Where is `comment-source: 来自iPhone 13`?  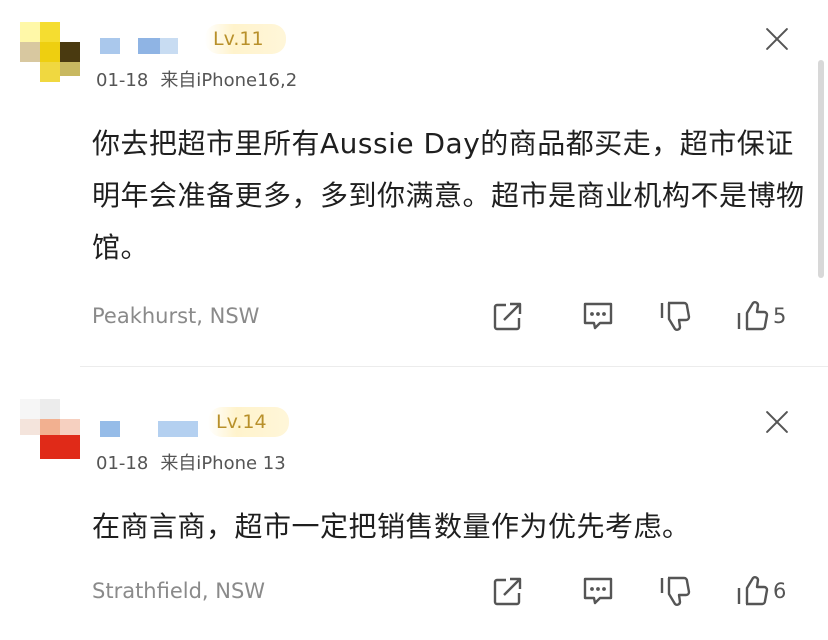 comment-source: 来自iPhone 13 is located at coordinates (223, 463).